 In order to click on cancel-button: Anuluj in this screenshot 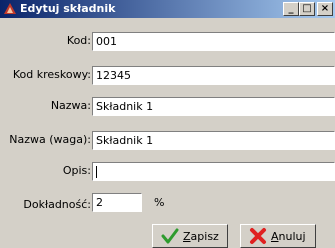, I will do `click(278, 236)`.